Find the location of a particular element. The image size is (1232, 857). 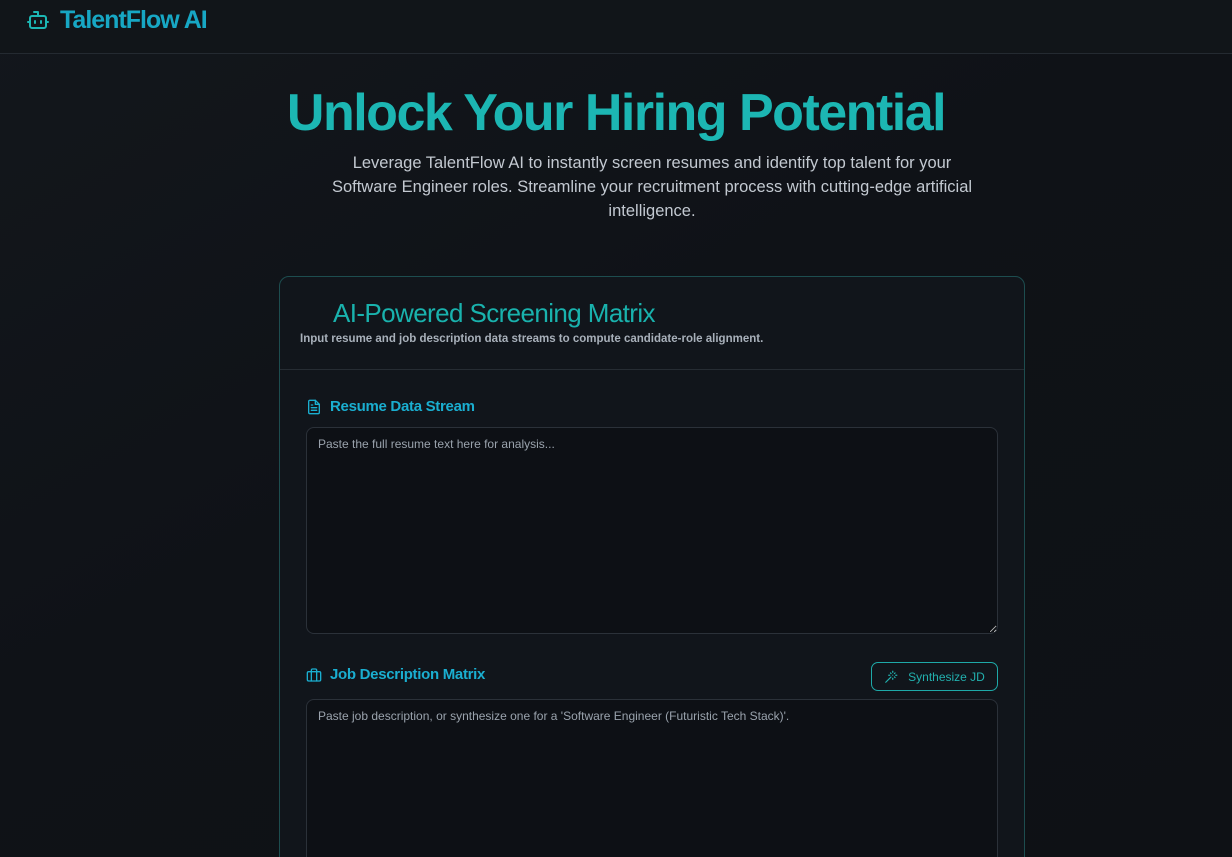

file-text-icon is located at coordinates (314, 406).